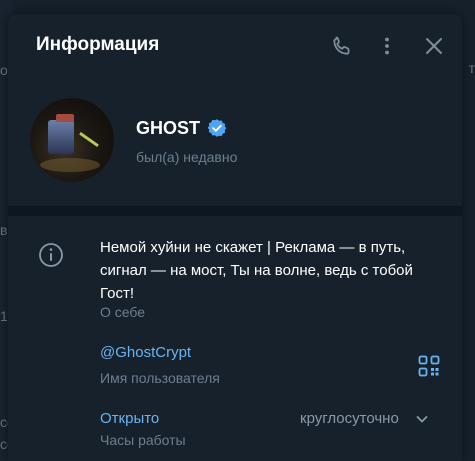  Describe the element at coordinates (342, 46) in the screenshot. I see `phone-icon` at that location.